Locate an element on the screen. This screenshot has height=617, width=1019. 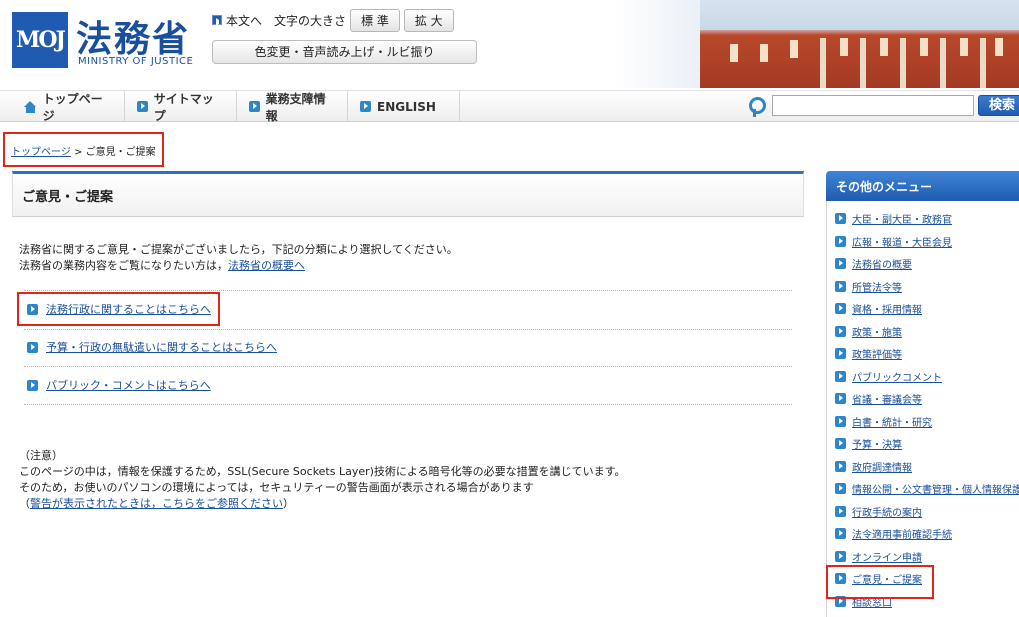
skip-to-main-link: 本文へ is located at coordinates (244, 20).